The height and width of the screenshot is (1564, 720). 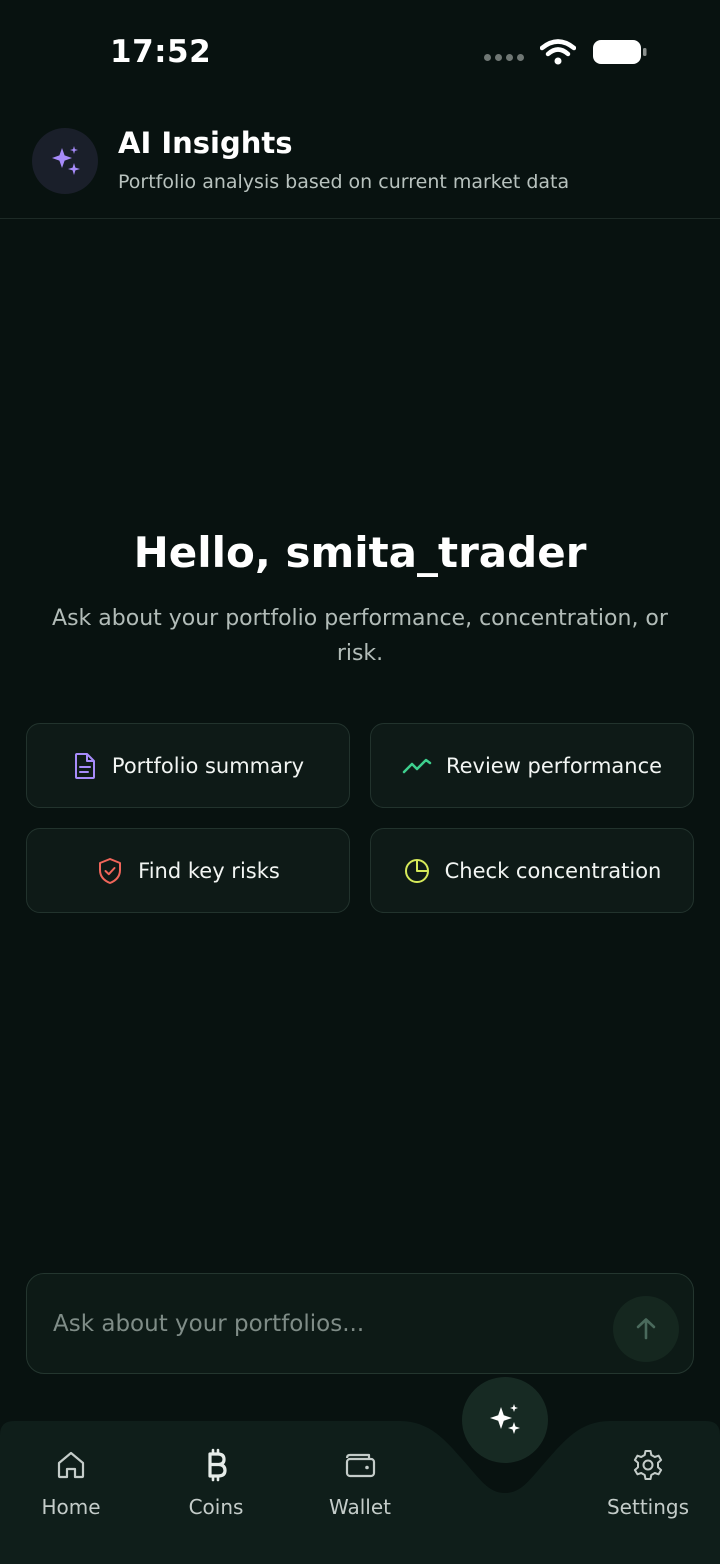 I want to click on nav-wallet: Wallet, so click(x=360, y=1482).